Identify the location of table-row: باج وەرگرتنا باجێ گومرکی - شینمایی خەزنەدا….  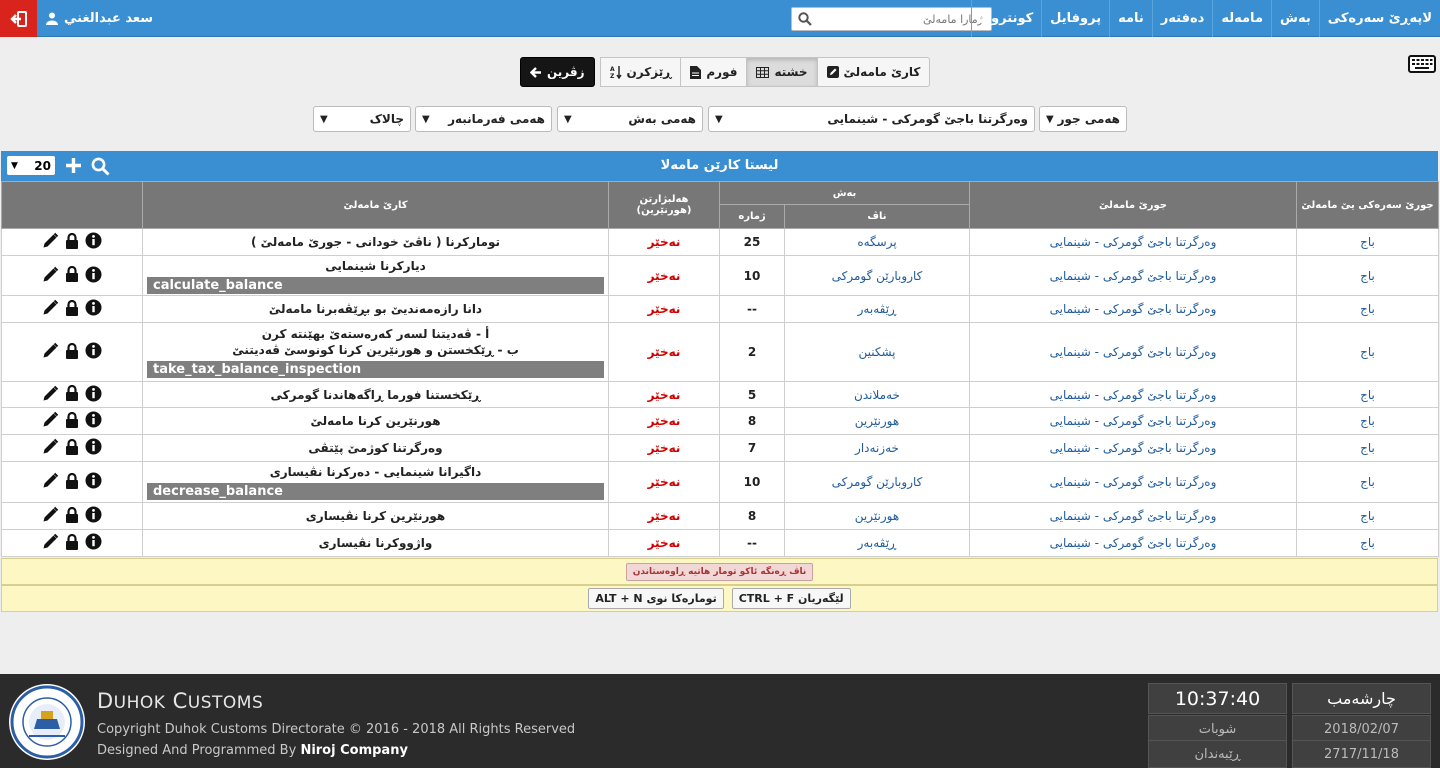
(720, 448).